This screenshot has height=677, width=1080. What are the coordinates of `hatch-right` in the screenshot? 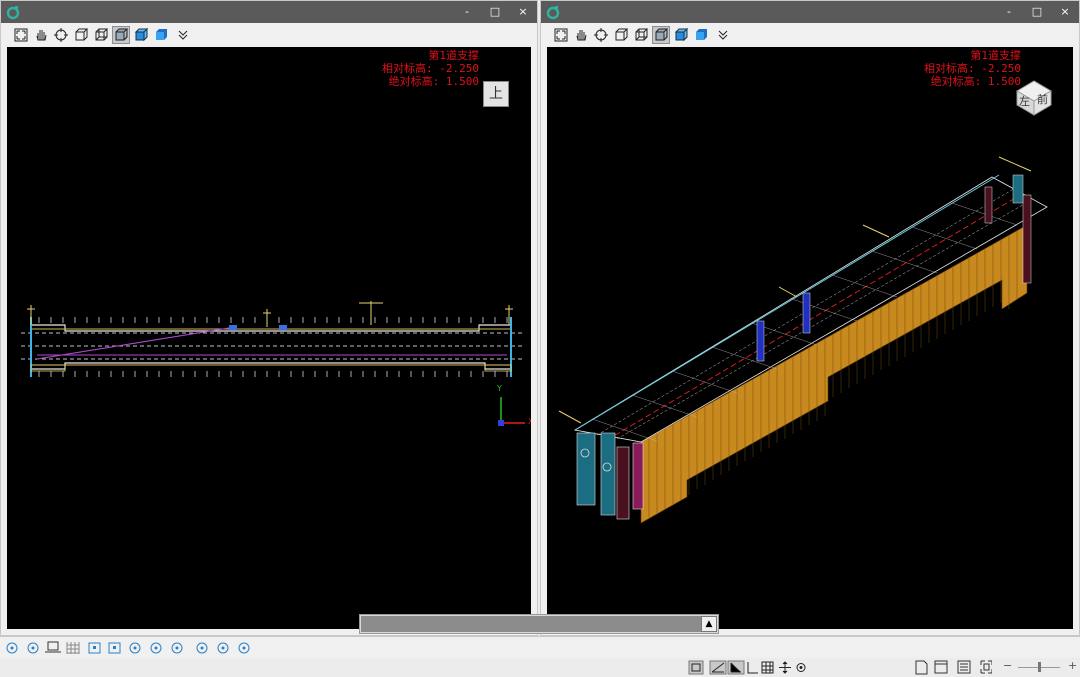 It's located at (498, 368).